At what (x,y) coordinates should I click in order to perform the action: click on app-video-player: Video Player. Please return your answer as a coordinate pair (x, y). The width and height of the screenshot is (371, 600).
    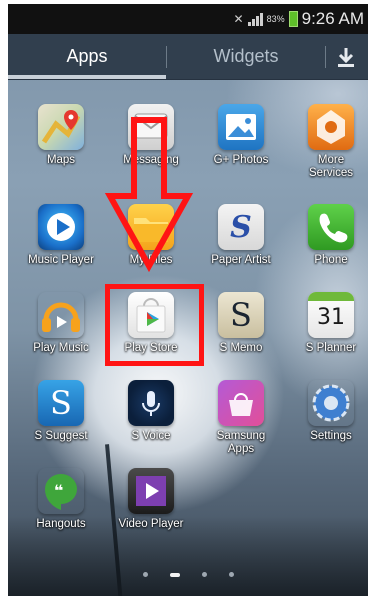
    Looking at the image, I should click on (151, 513).